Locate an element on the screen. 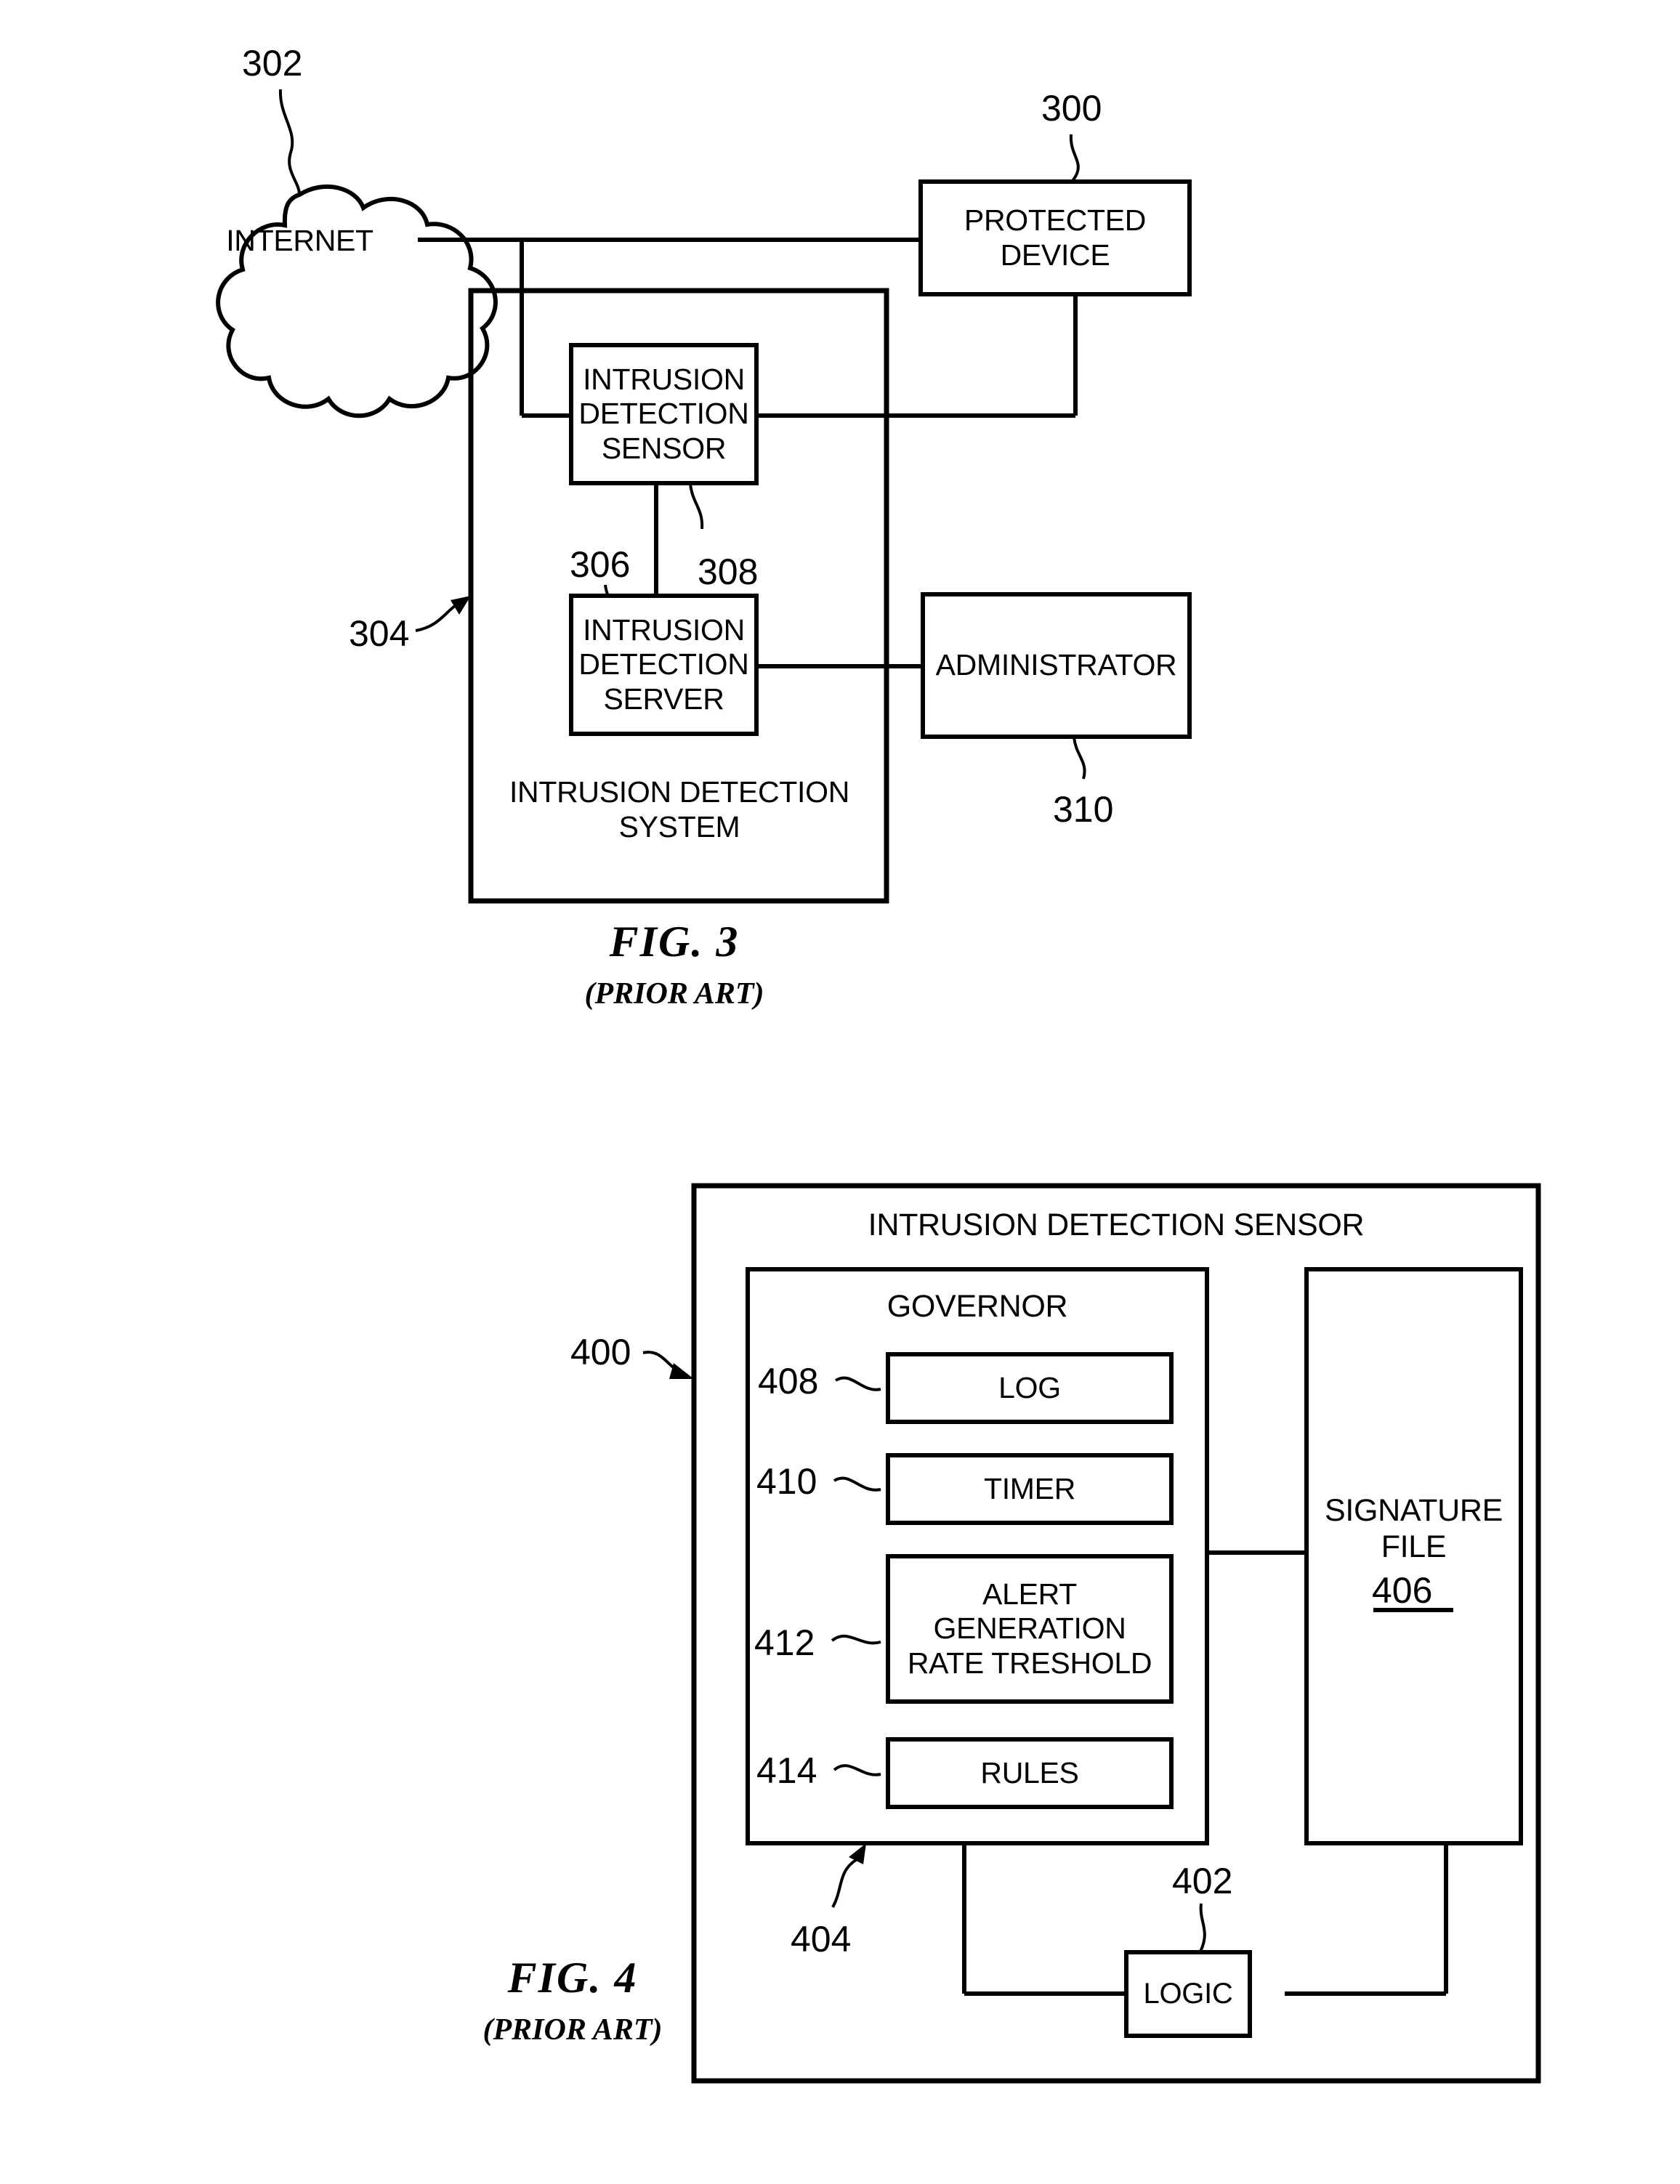  ref-412: 412 is located at coordinates (785, 1642).